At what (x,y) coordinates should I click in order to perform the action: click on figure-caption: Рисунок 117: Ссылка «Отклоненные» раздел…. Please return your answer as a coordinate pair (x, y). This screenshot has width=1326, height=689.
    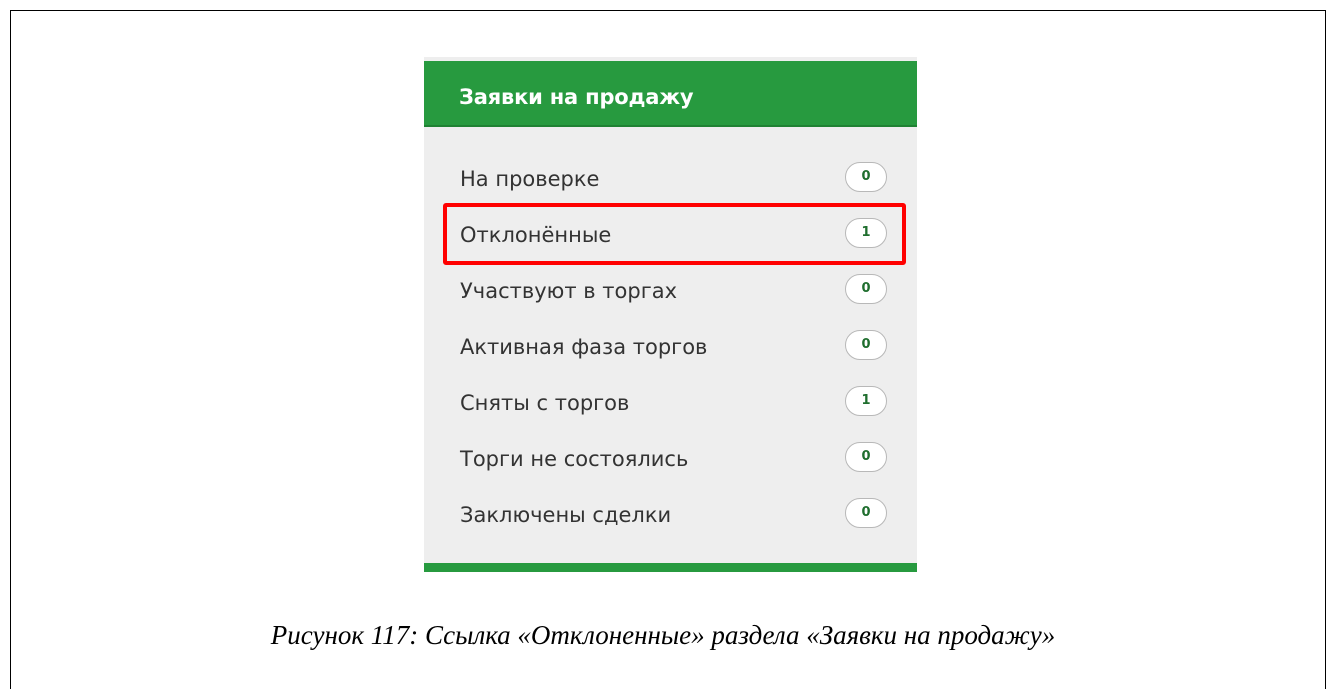
    Looking at the image, I should click on (663, 635).